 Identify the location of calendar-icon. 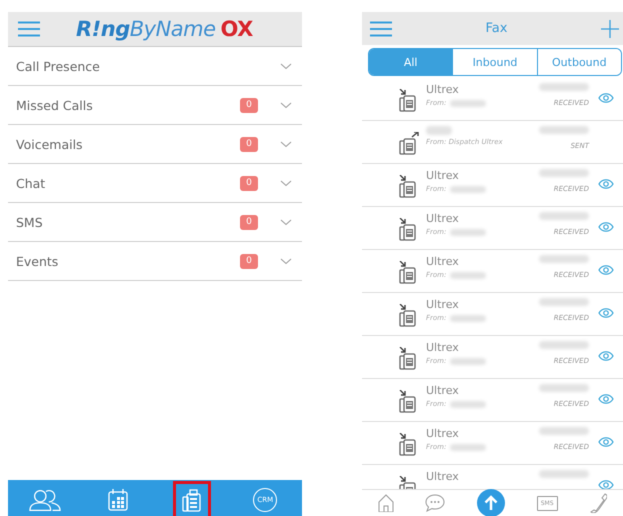
(118, 499).